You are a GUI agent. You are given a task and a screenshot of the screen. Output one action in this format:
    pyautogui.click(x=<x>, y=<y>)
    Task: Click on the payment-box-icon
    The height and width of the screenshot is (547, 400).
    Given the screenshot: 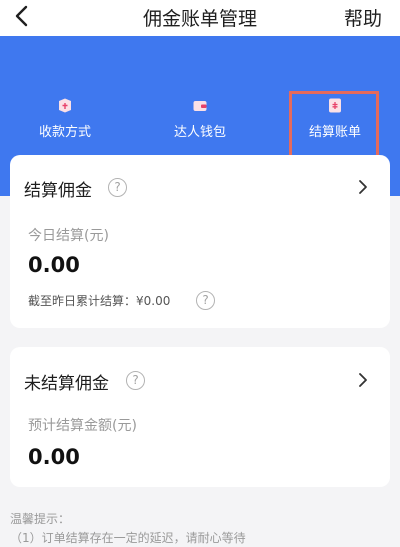 What is the action you would take?
    pyautogui.click(x=65, y=105)
    